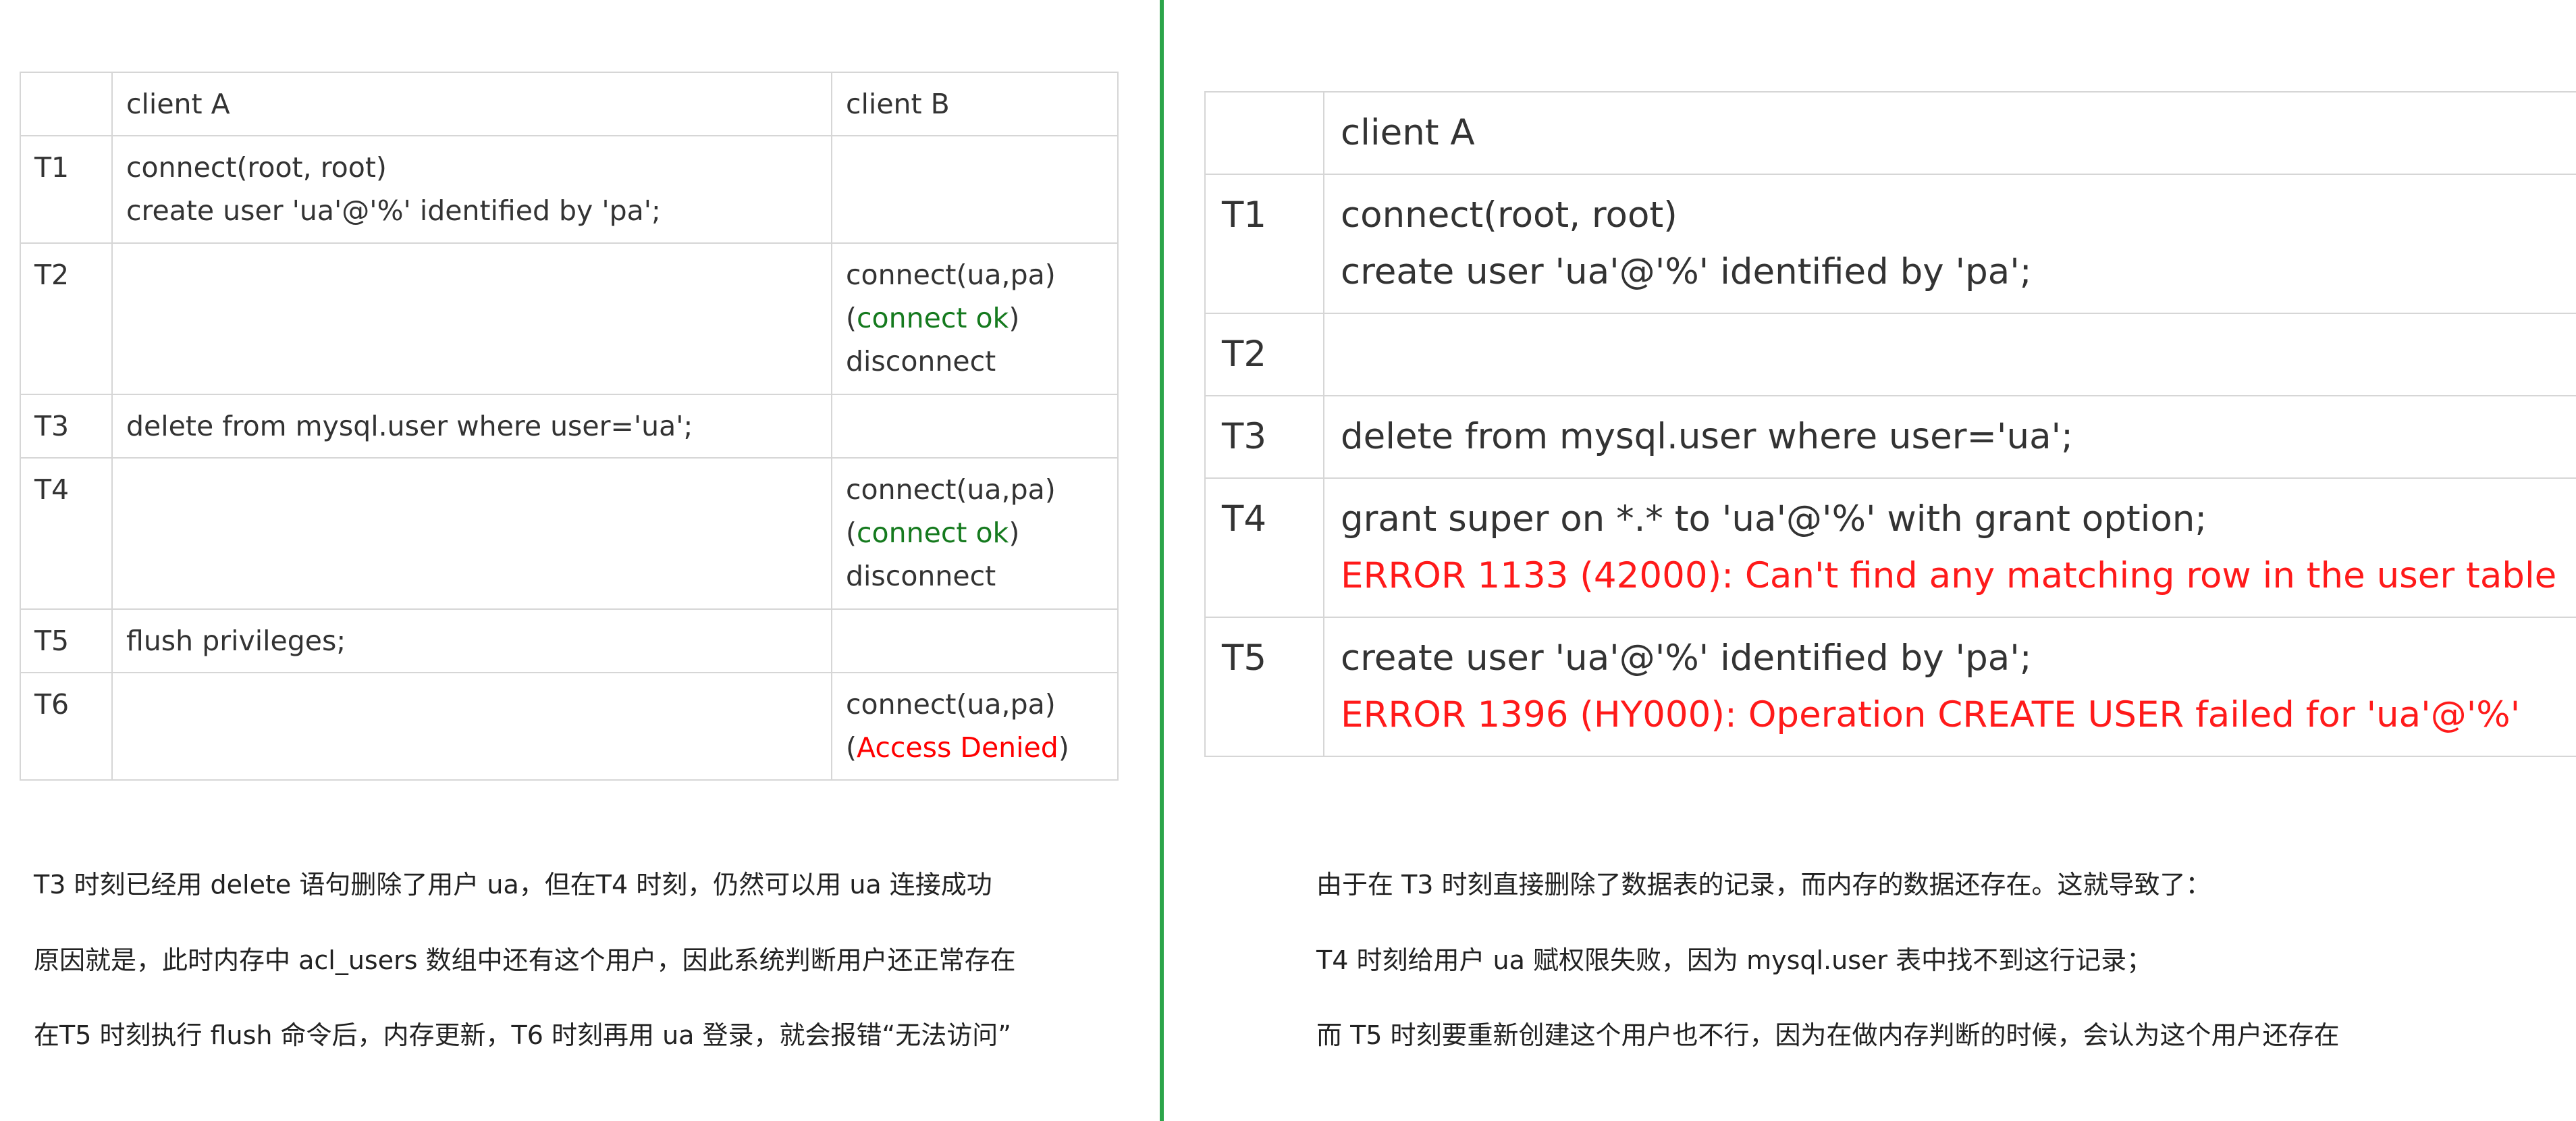 The width and height of the screenshot is (2576, 1121). What do you see at coordinates (472, 640) in the screenshot?
I see `client-a-cell: flush privileges;` at bounding box center [472, 640].